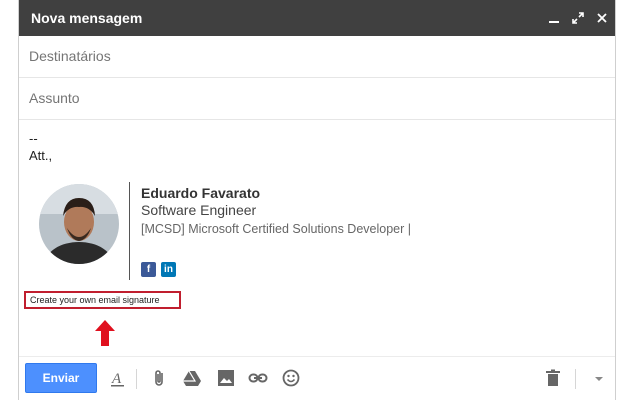 The image size is (640, 400). I want to click on create-signature-link: Create your own email signature, so click(102, 300).